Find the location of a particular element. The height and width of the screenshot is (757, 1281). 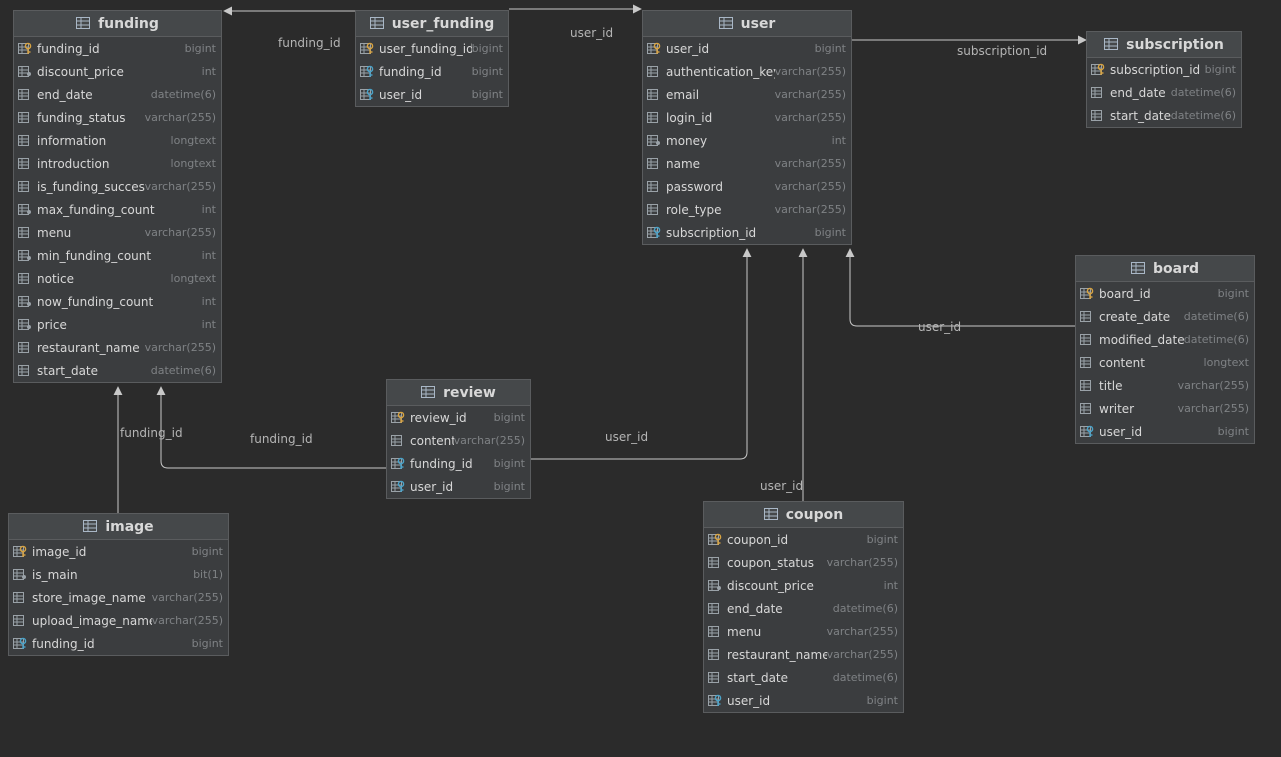

column-row: modified_date datetime(6) is located at coordinates (1165, 339).